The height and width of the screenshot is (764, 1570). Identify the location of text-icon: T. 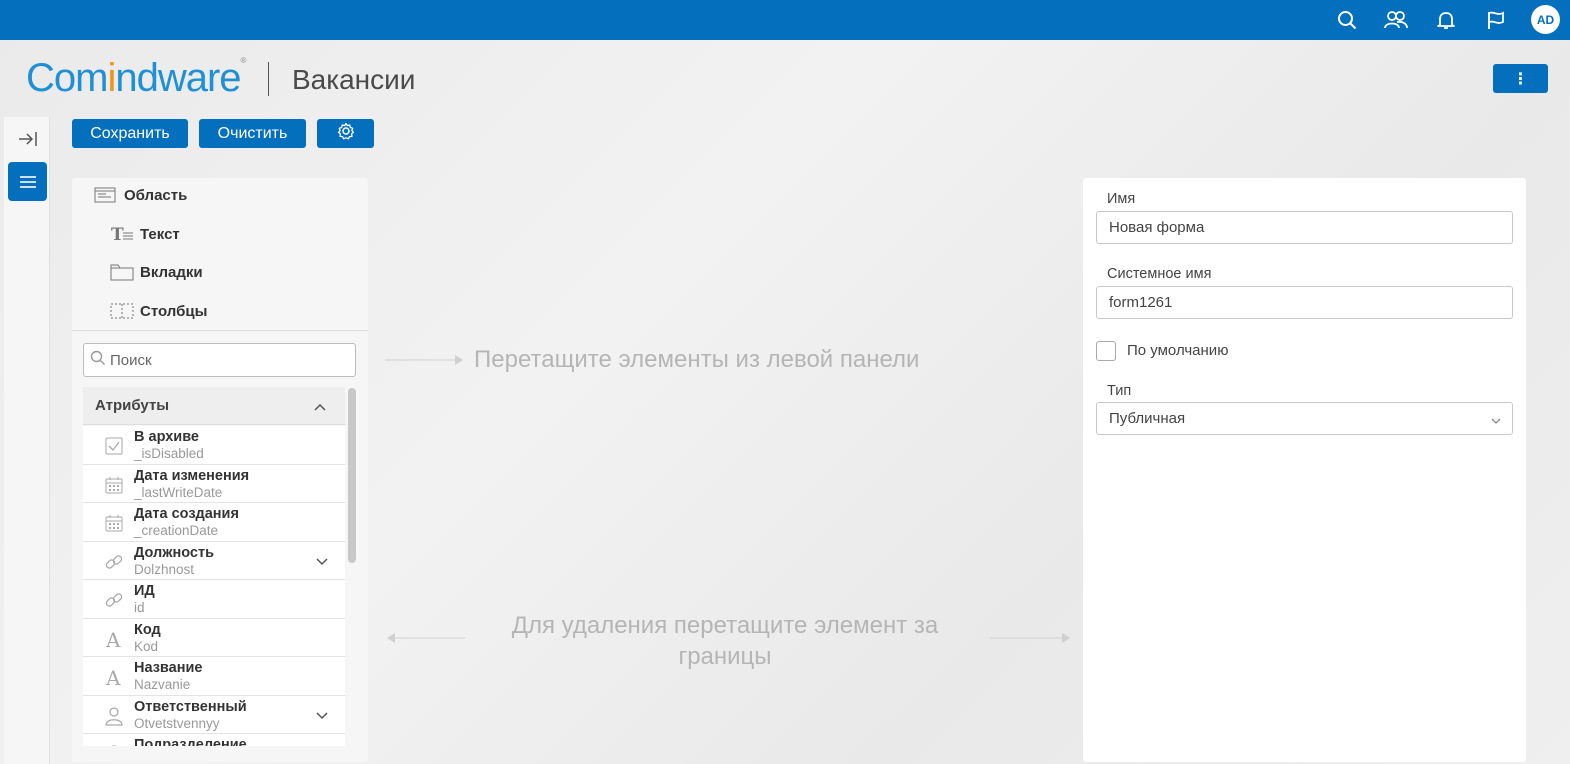
(122, 234).